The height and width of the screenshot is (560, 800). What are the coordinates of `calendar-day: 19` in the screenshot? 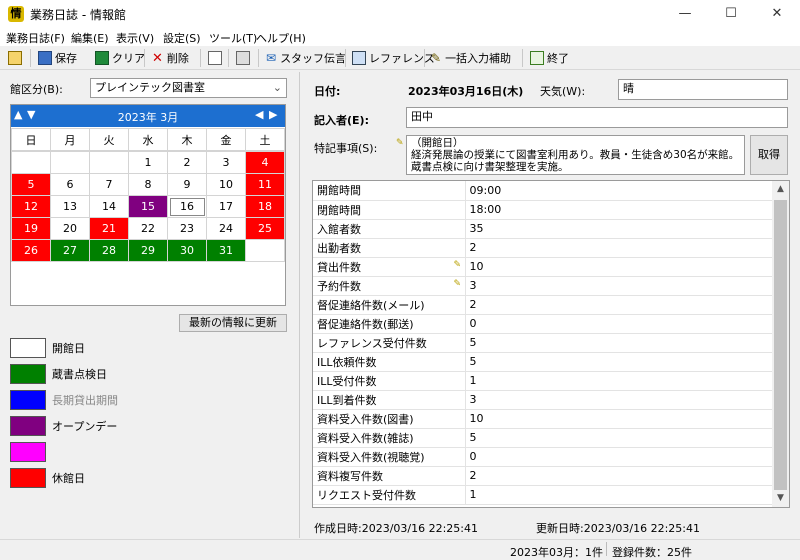 It's located at (31, 228).